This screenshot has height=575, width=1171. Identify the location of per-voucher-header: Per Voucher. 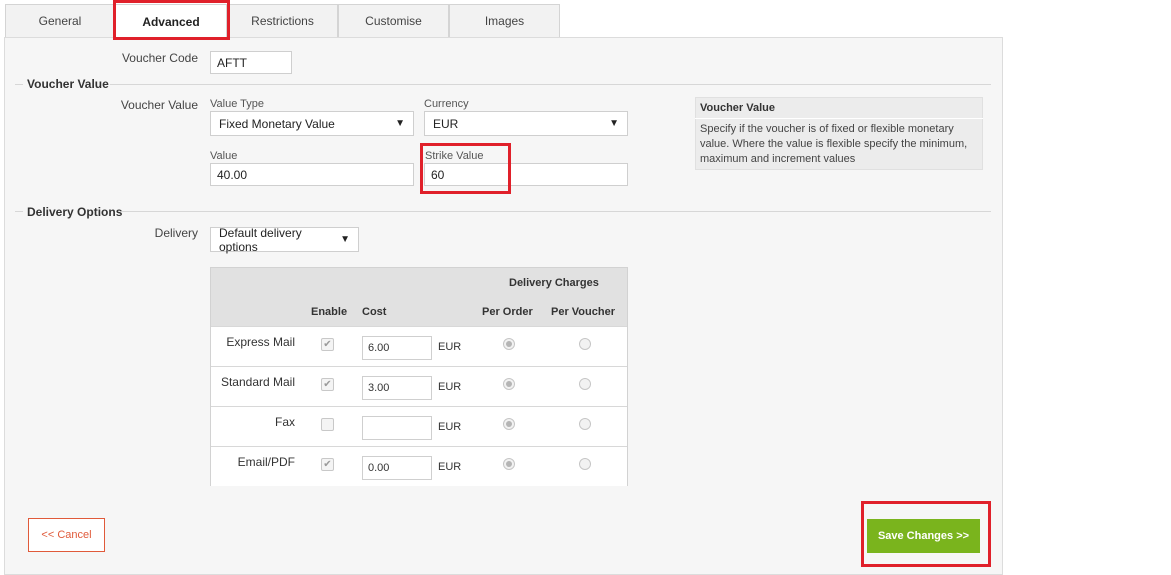
(583, 312).